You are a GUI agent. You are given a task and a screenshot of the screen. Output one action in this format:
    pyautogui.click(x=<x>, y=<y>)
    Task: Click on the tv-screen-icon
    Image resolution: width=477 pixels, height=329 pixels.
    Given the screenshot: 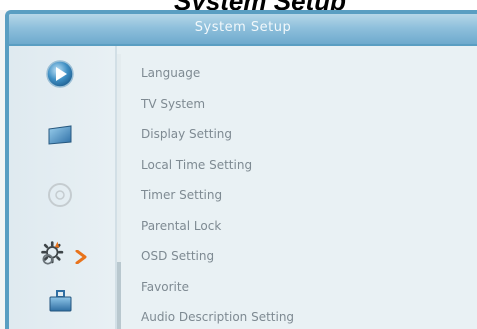 What is the action you would take?
    pyautogui.click(x=60, y=135)
    